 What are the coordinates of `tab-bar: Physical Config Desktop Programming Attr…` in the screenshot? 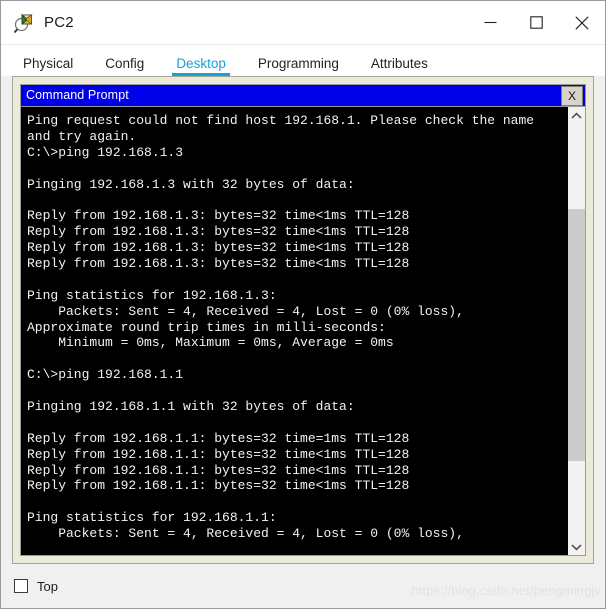 It's located at (303, 60).